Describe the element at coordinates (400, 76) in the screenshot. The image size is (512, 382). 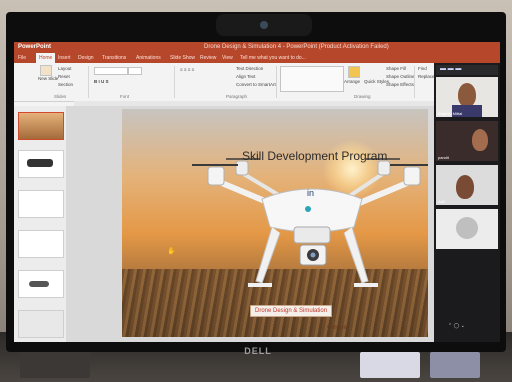
I see `shape-outline-button: Shape Outline` at that location.